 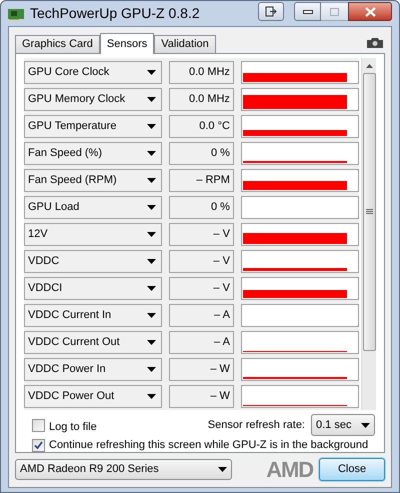 I want to click on sensor-value: 0.0 °C, so click(x=201, y=126).